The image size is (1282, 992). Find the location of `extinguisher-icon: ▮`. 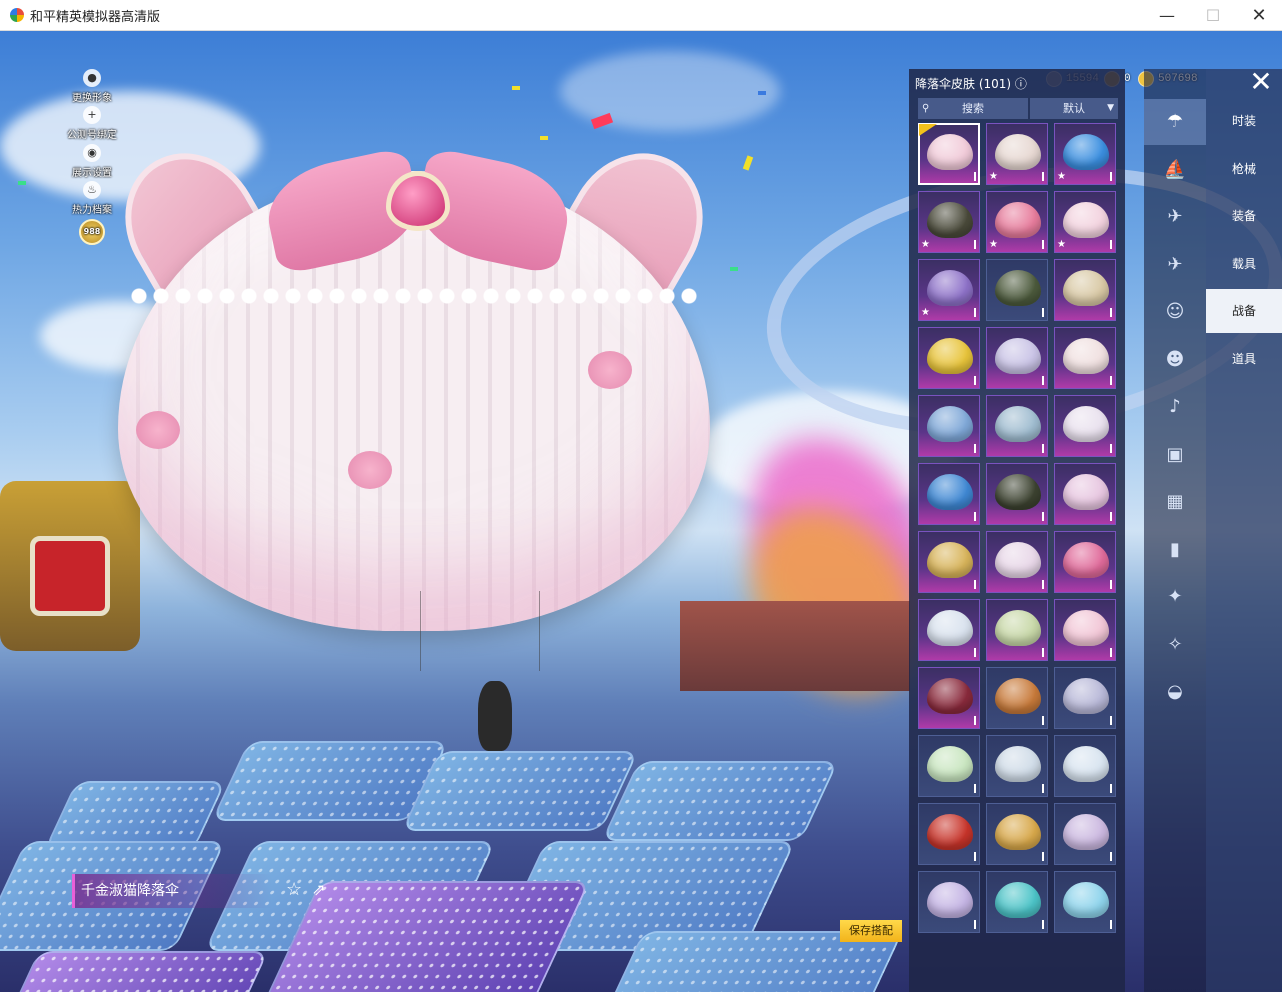

extinguisher-icon: ▮ is located at coordinates (1175, 550).